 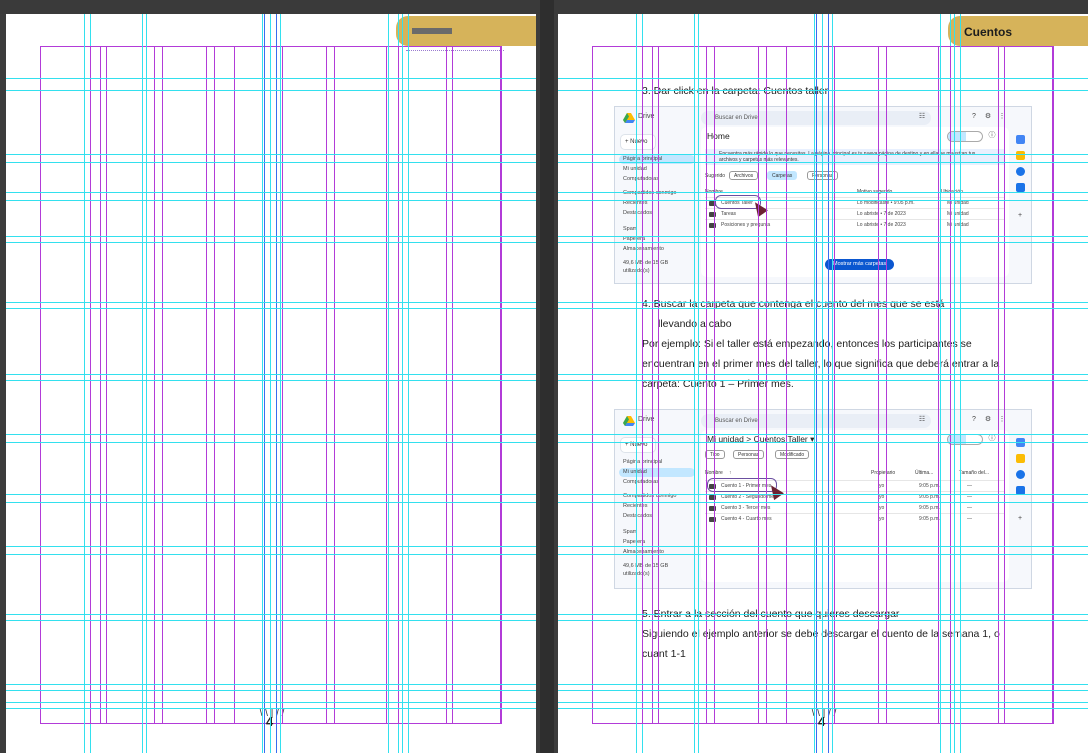 I want to click on chip-folders: Carpetas, so click(x=782, y=175).